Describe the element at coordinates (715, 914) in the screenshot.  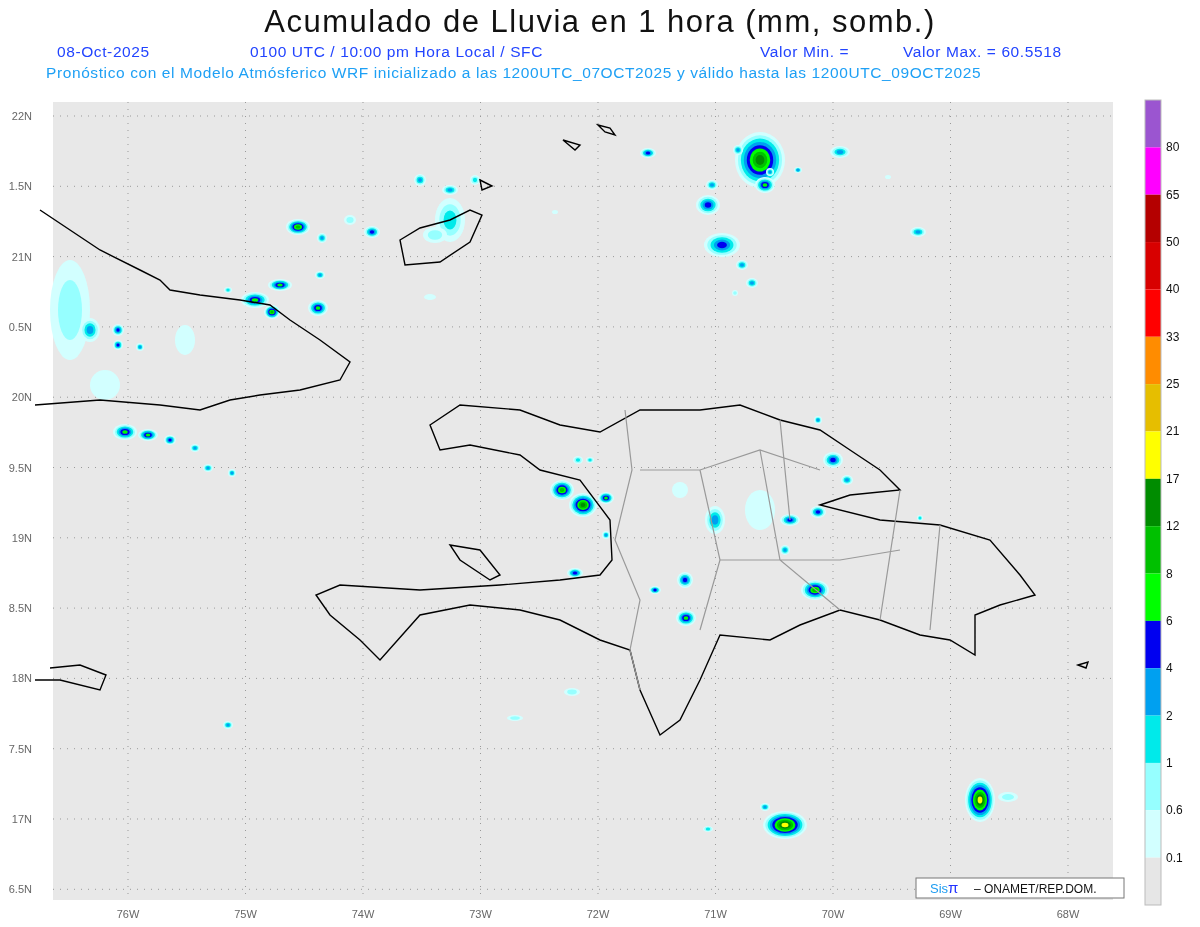
I see `longitude-label: 71W` at that location.